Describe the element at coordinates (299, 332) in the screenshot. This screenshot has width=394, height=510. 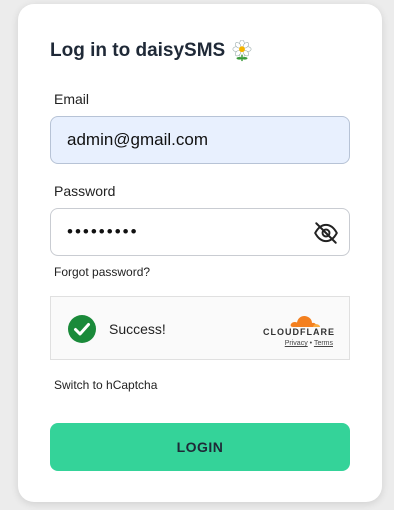
I see `cloudflare-wordmark: CLOUDFLARE` at that location.